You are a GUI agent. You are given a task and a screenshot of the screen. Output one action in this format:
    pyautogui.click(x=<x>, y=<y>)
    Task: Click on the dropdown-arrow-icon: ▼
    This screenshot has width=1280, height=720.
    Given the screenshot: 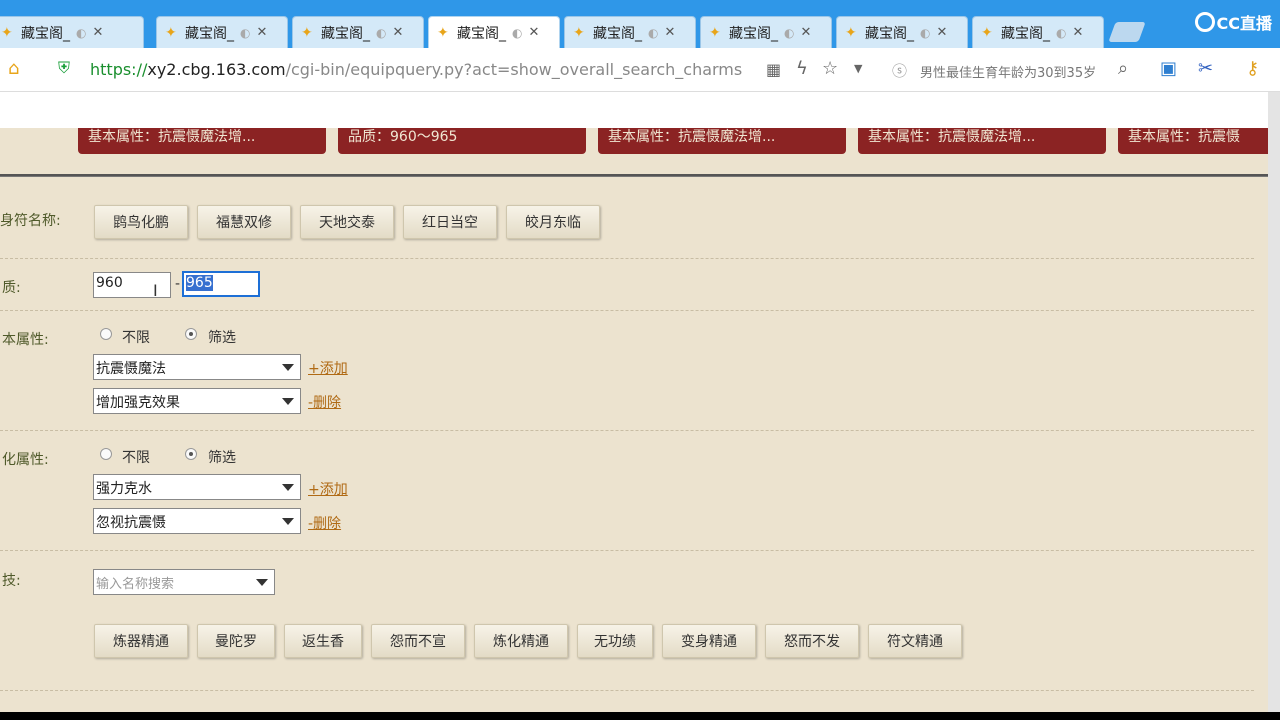 What is the action you would take?
    pyautogui.click(x=858, y=68)
    